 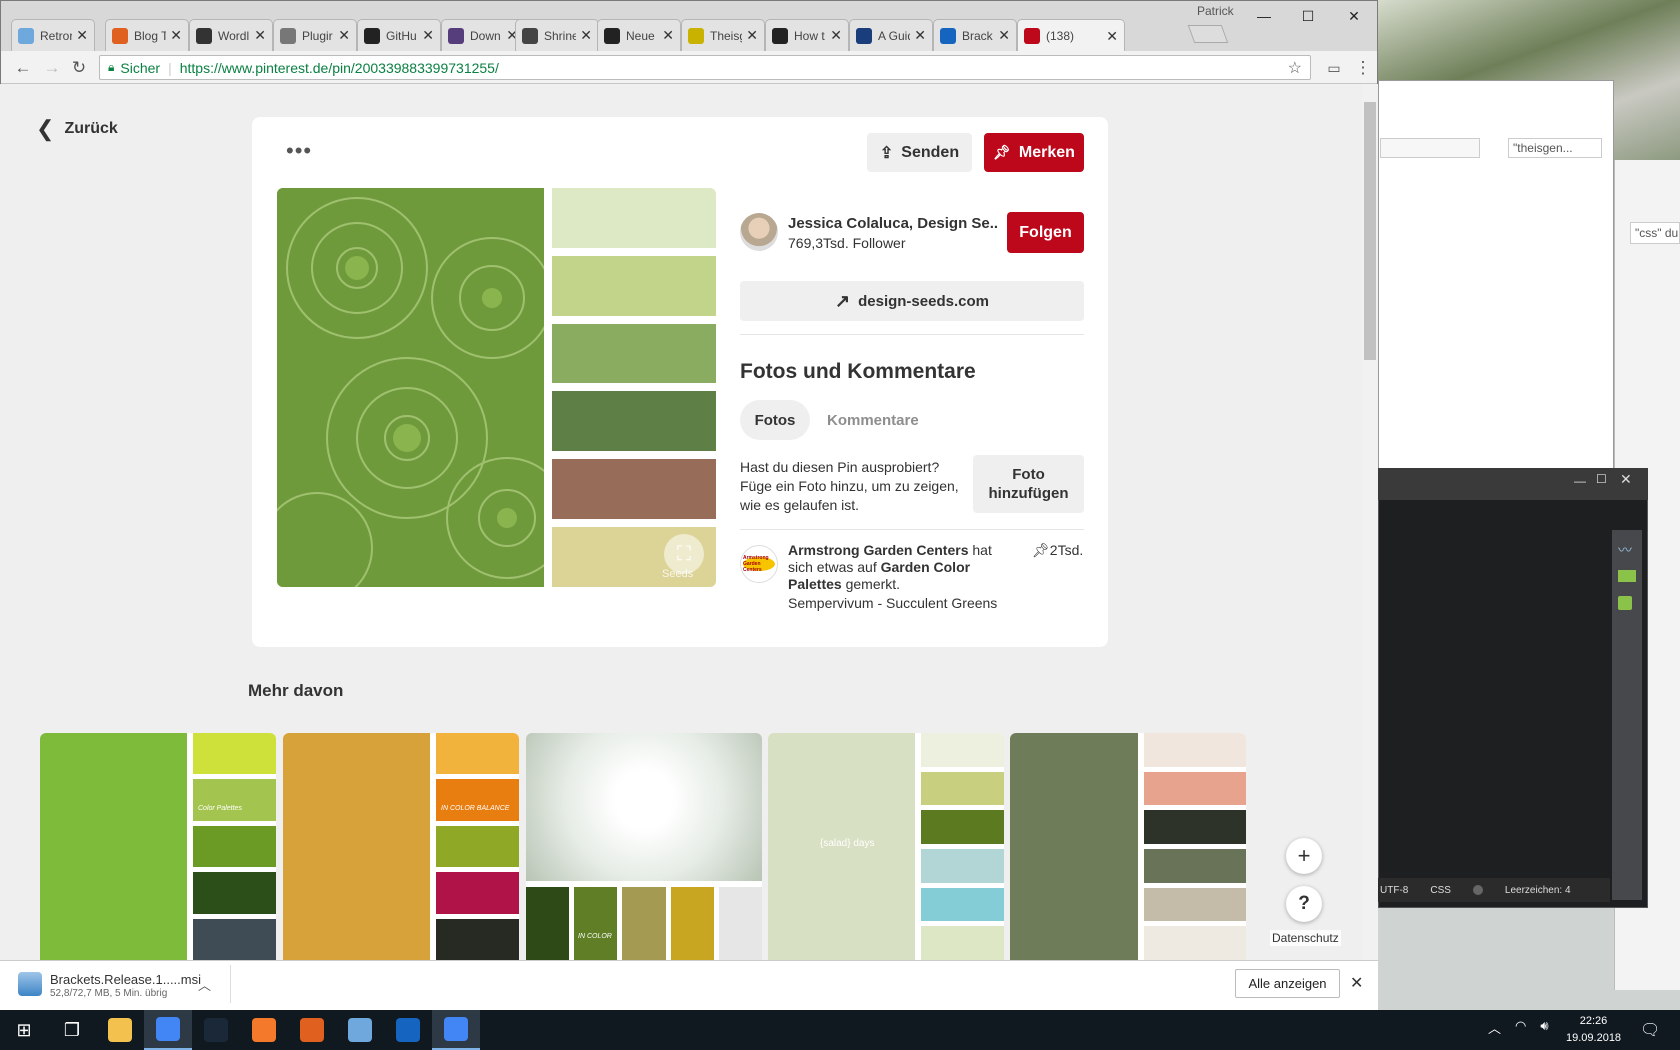 What do you see at coordinates (147, 35) in the screenshot?
I see `tab-brackets: Blog T ✕` at bounding box center [147, 35].